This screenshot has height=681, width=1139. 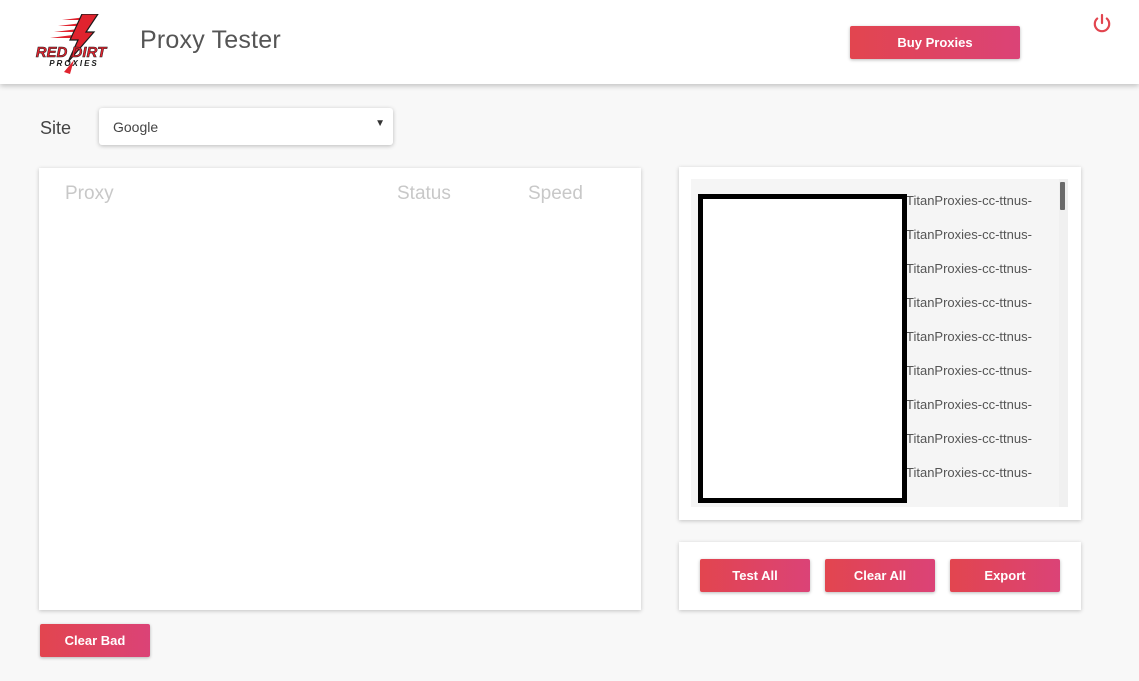 What do you see at coordinates (380, 123) in the screenshot?
I see `chevron-down-icon: ▼` at bounding box center [380, 123].